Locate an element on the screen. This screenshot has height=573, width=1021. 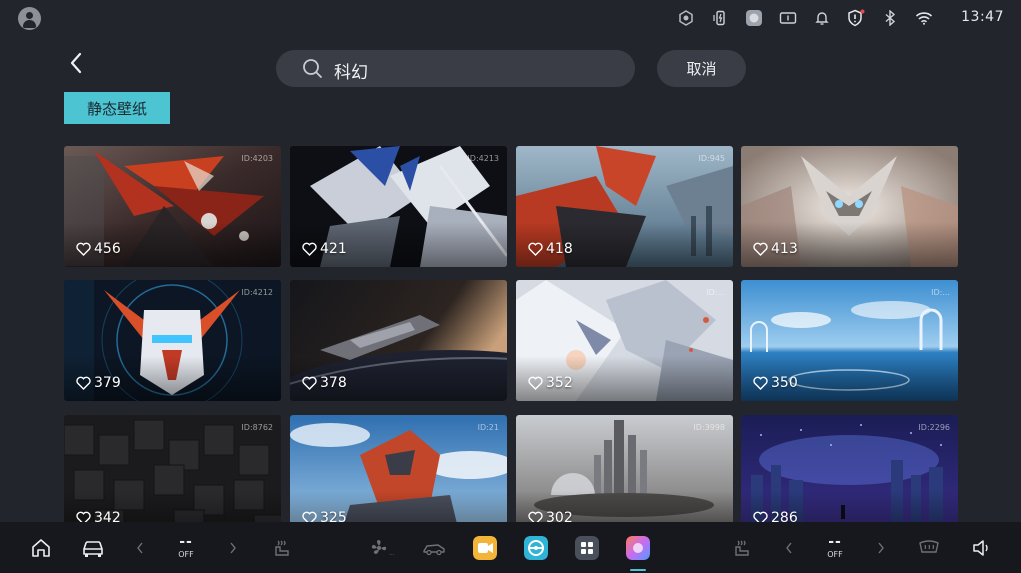
home-button is located at coordinates (41, 548).